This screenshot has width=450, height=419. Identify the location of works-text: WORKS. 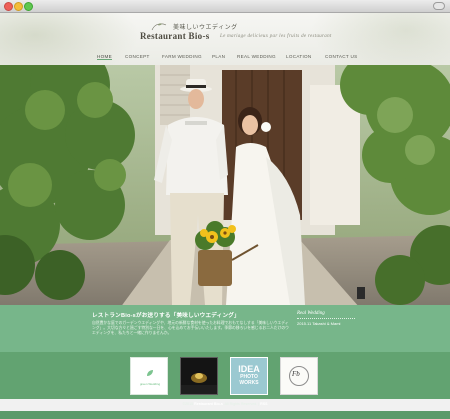
(249, 383).